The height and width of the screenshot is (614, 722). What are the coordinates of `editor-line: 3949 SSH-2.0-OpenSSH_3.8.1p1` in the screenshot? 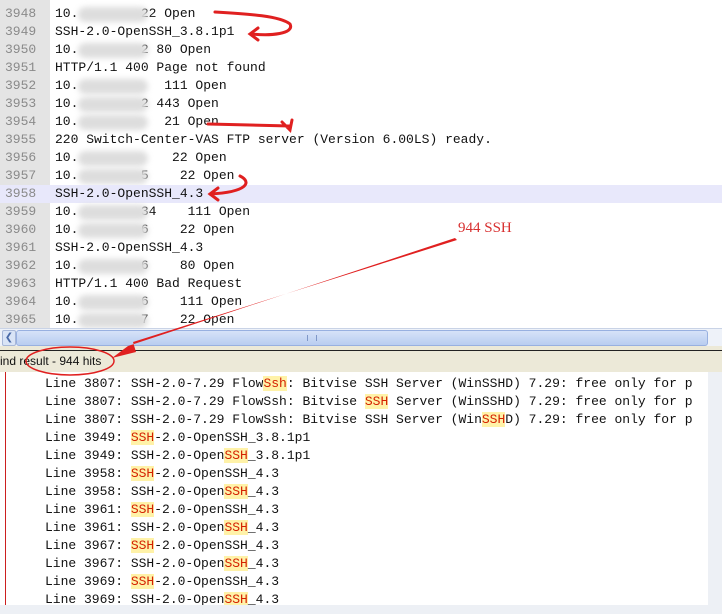 It's located at (361, 32).